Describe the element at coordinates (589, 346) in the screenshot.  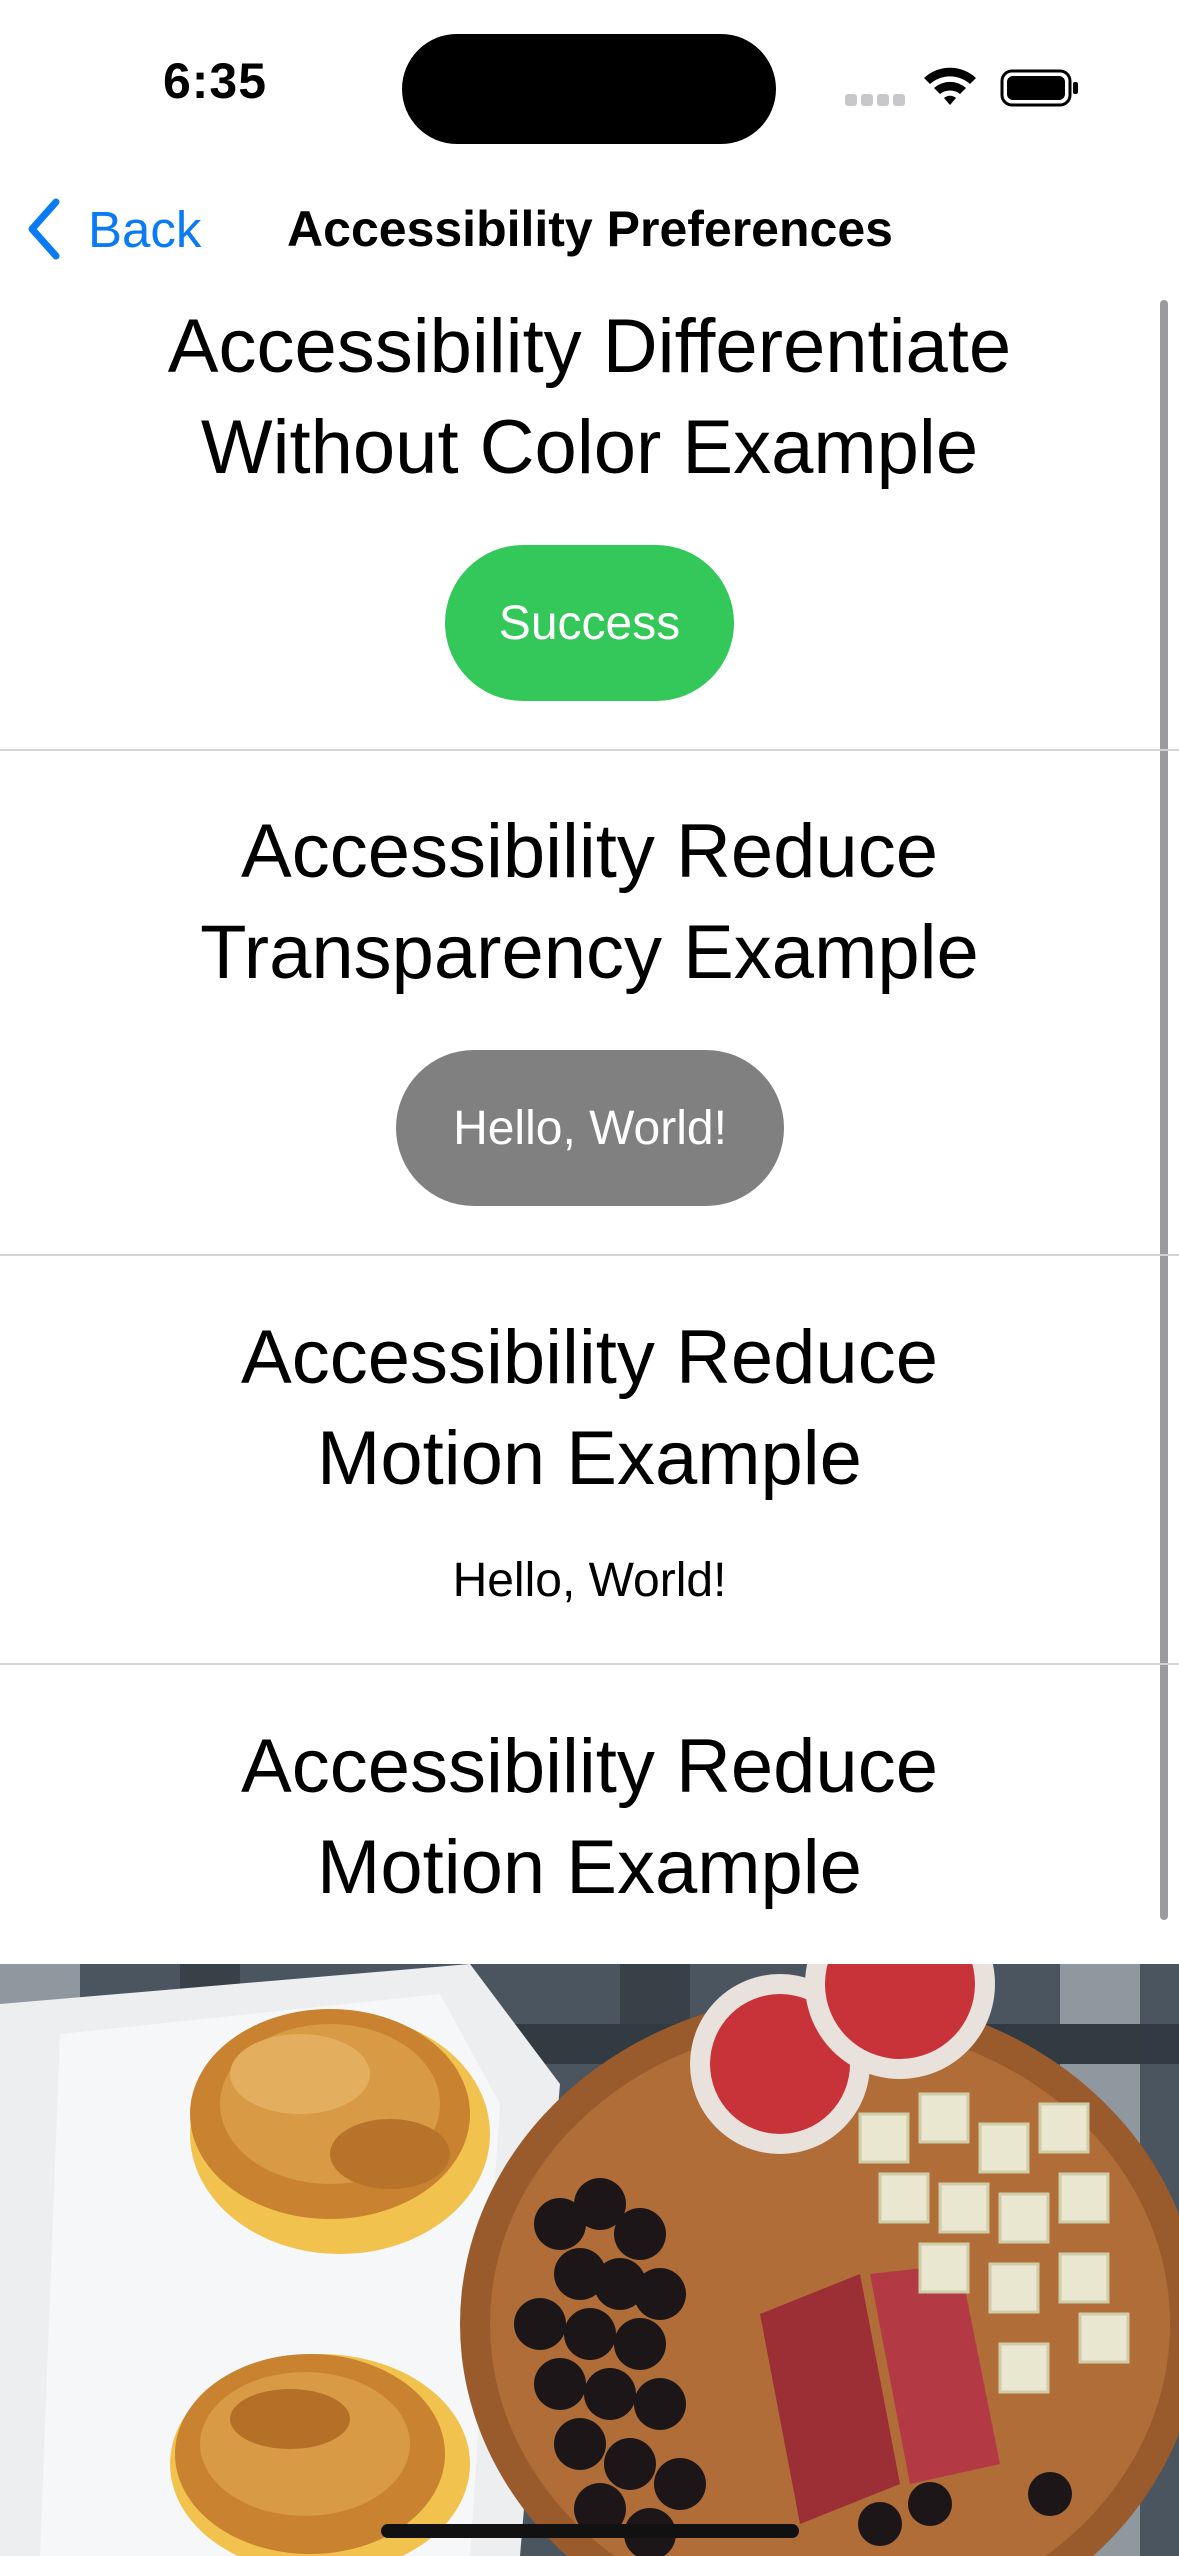
I see `section-title-line: Accessibility Differentiate` at that location.